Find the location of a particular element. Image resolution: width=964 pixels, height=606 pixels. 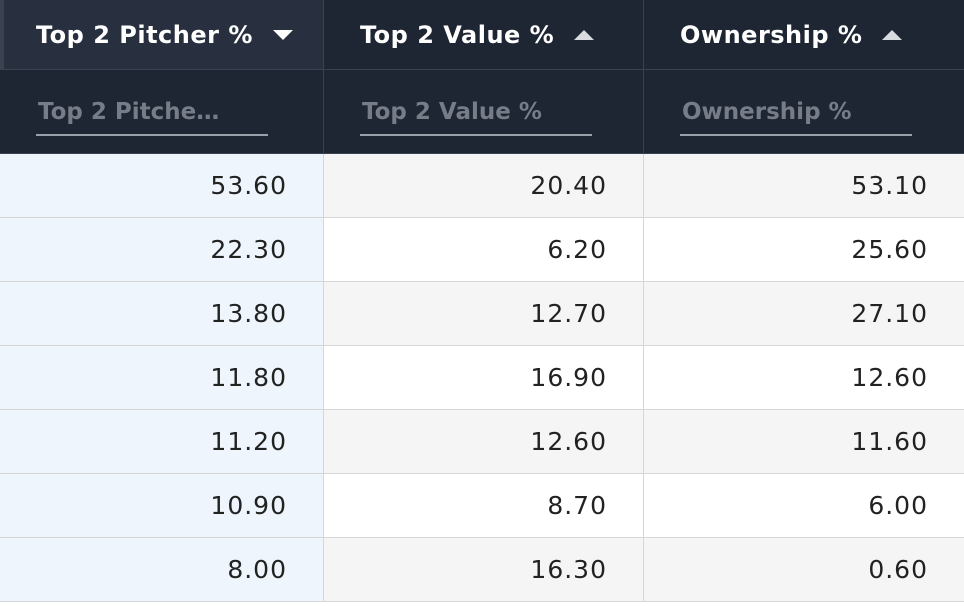

cell-top2-pitcher: 13.80 is located at coordinates (162, 313).